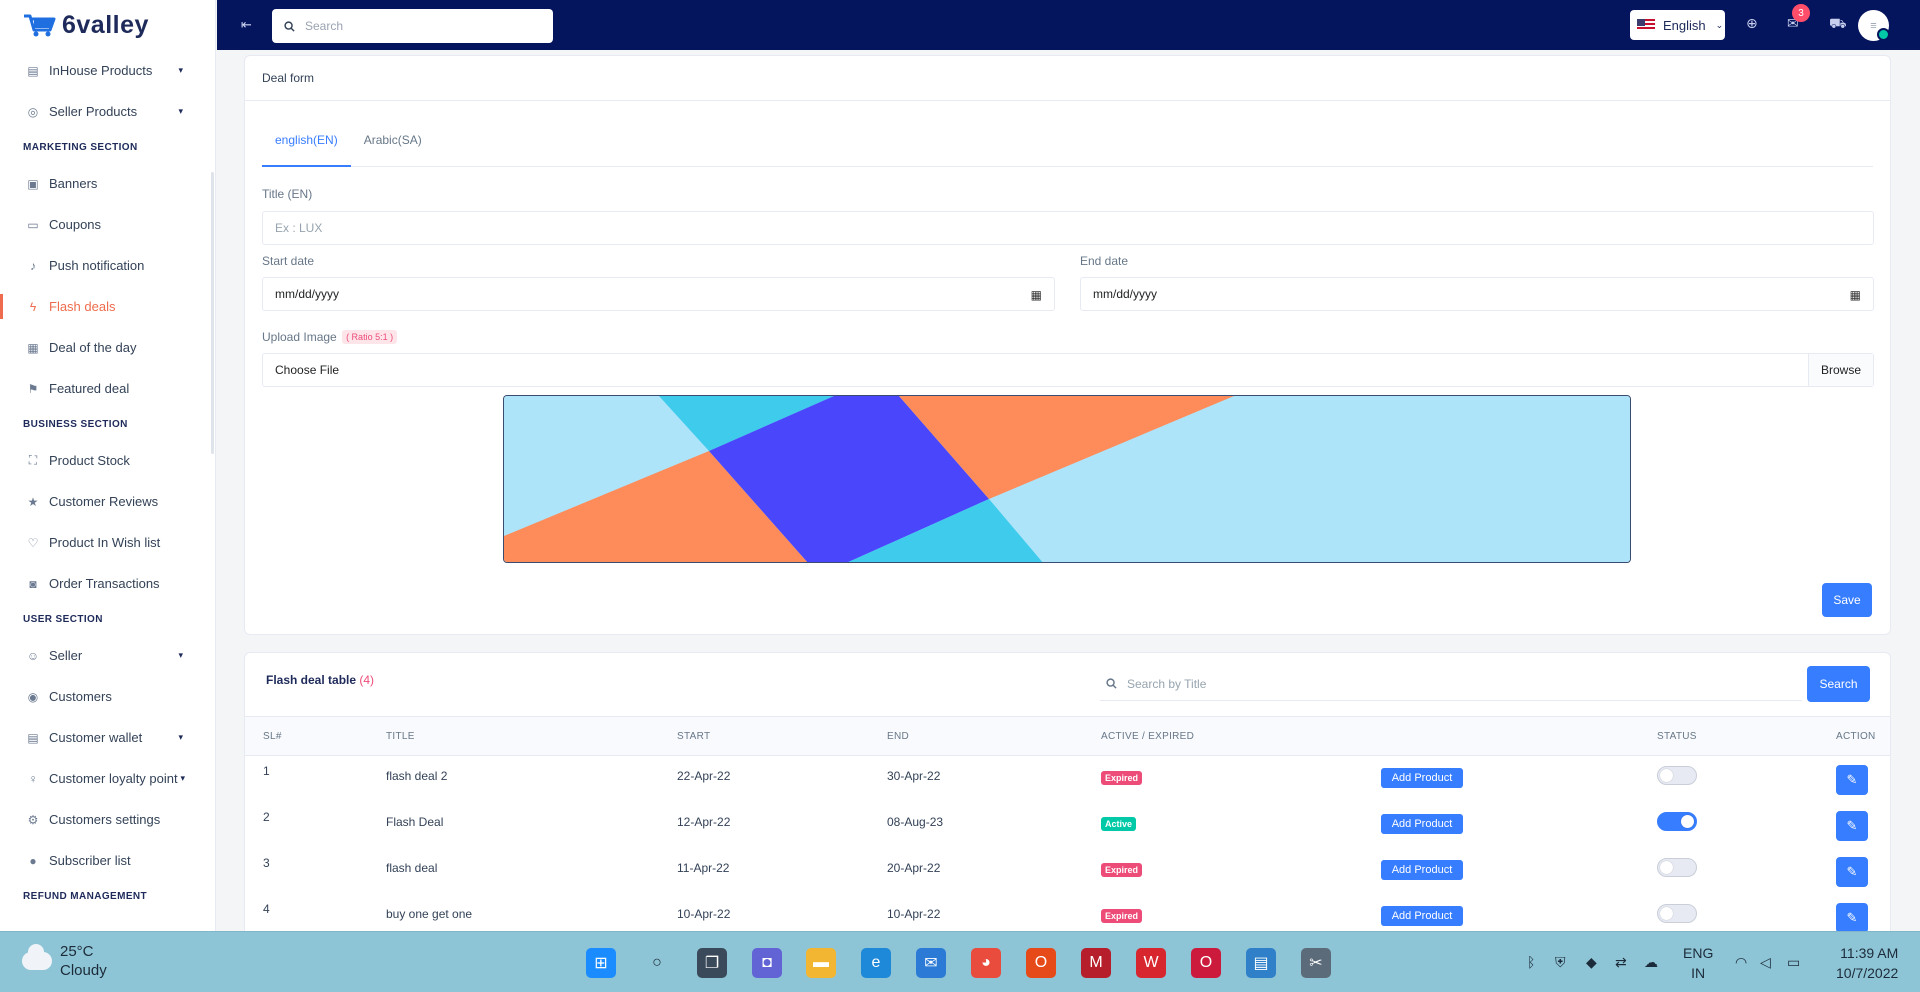 The image size is (1920, 992). I want to click on cart-icon: ⛟, so click(1838, 24).